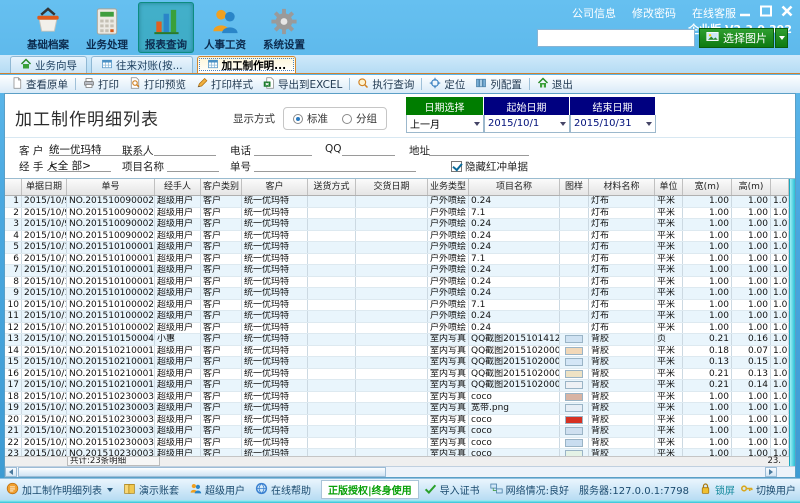  Describe the element at coordinates (707, 187) in the screenshot. I see `grid-header-cell: 宽(m)` at that location.